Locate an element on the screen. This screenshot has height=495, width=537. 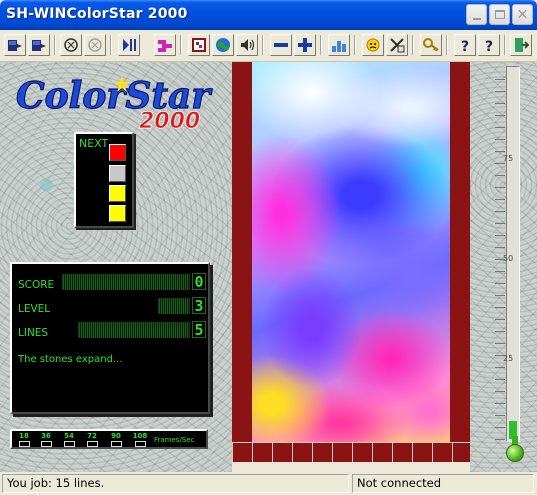
music-button is located at coordinates (95, 45).